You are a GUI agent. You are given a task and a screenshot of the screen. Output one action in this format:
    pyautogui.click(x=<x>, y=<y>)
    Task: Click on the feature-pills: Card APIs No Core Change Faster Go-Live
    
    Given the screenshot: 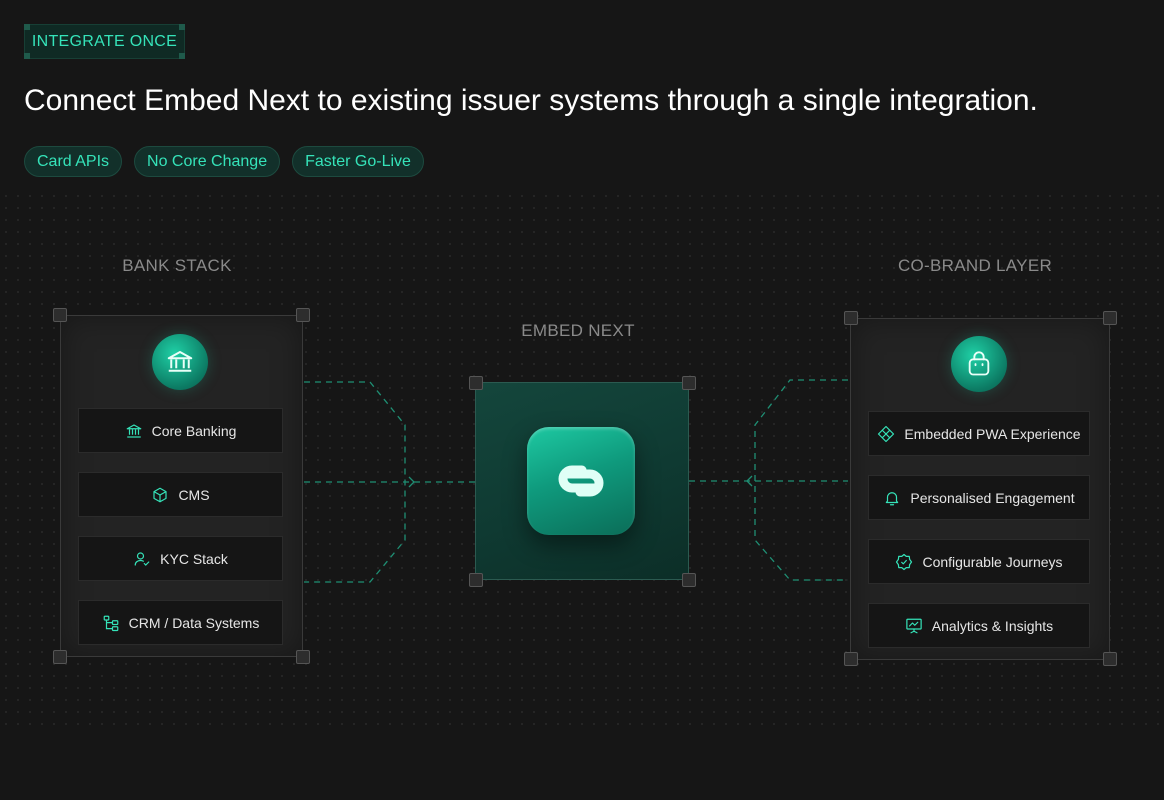 What is the action you would take?
    pyautogui.click(x=224, y=161)
    